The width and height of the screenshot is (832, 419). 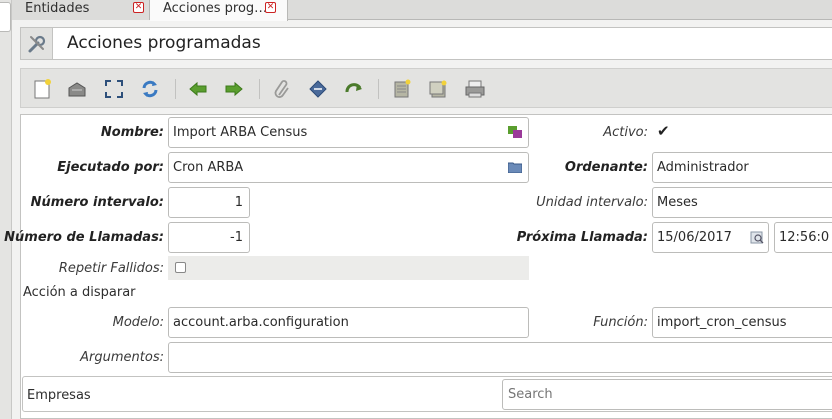 What do you see at coordinates (6, 209) in the screenshot?
I see `left-gutter` at bounding box center [6, 209].